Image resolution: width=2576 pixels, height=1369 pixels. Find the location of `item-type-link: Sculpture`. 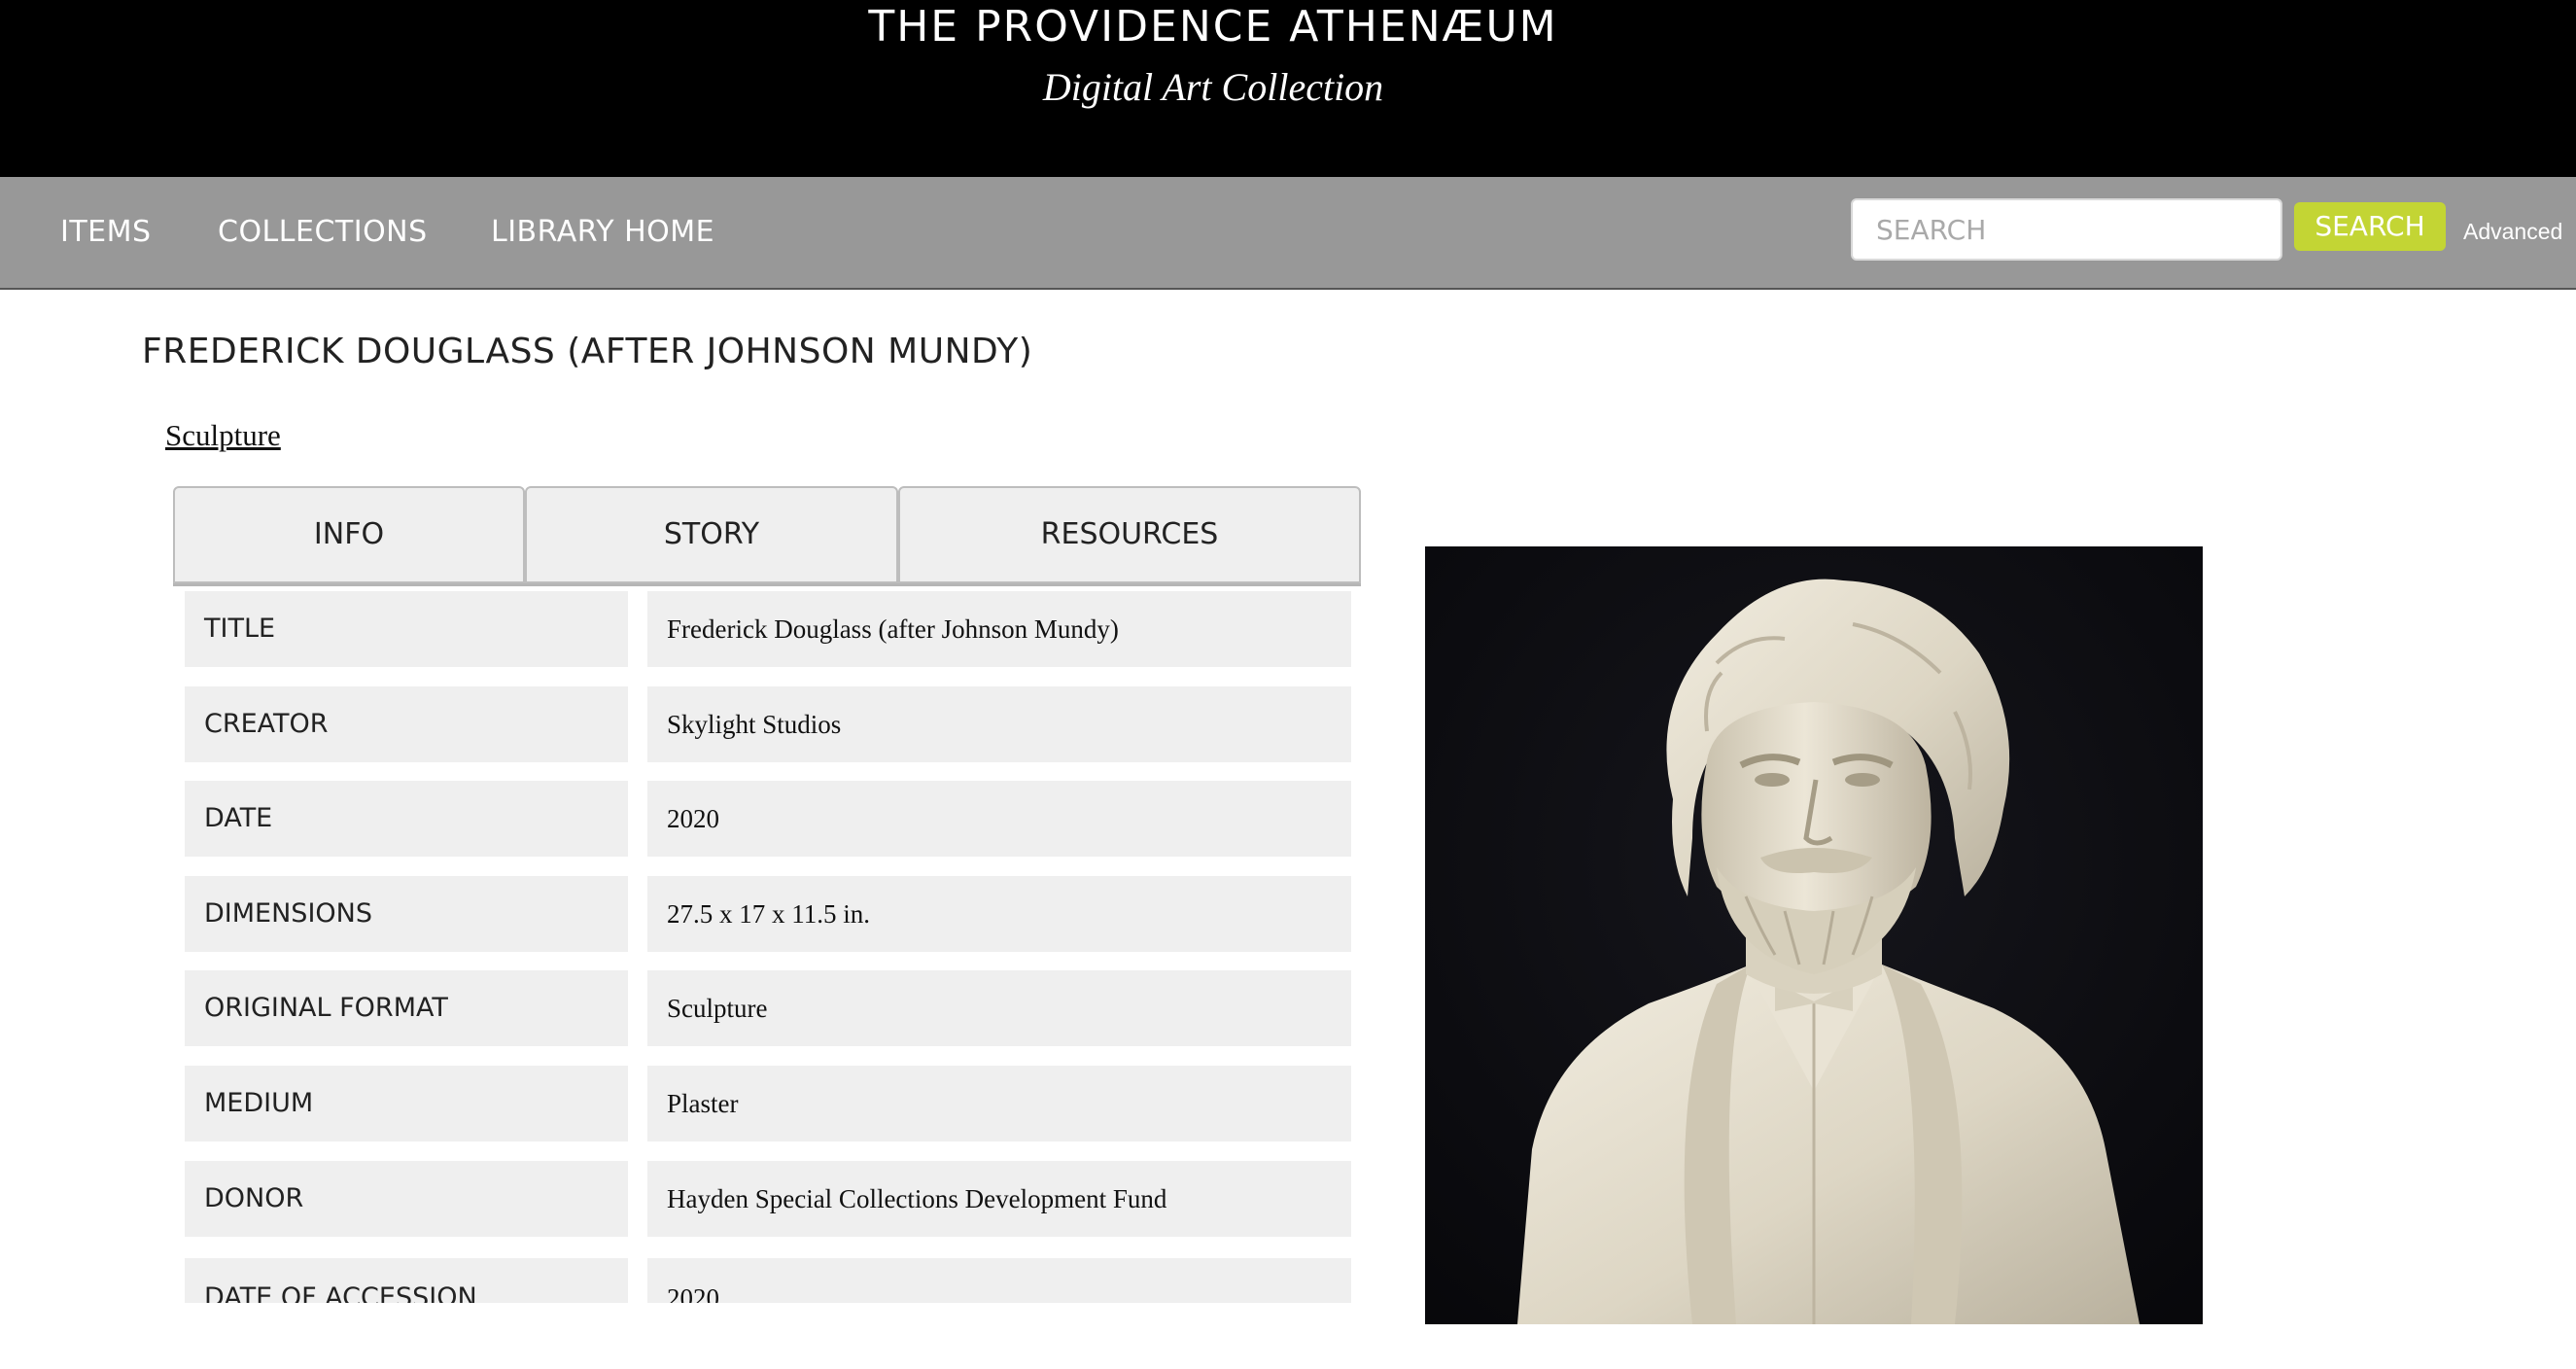

item-type-link: Sculpture is located at coordinates (223, 435).